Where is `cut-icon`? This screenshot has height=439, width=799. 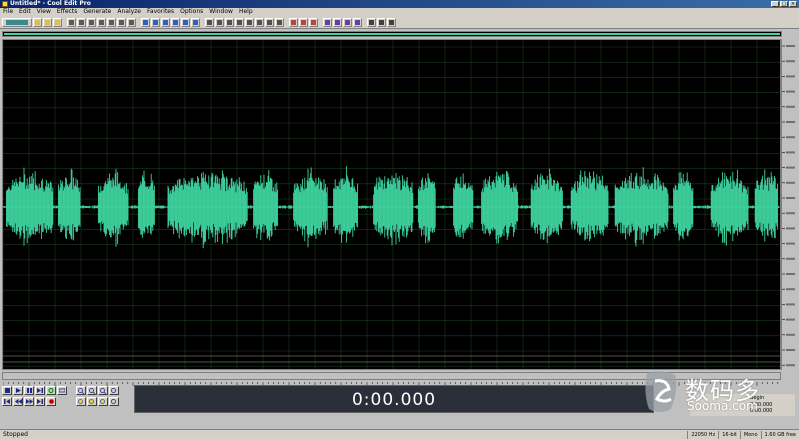 cut-icon is located at coordinates (71, 22).